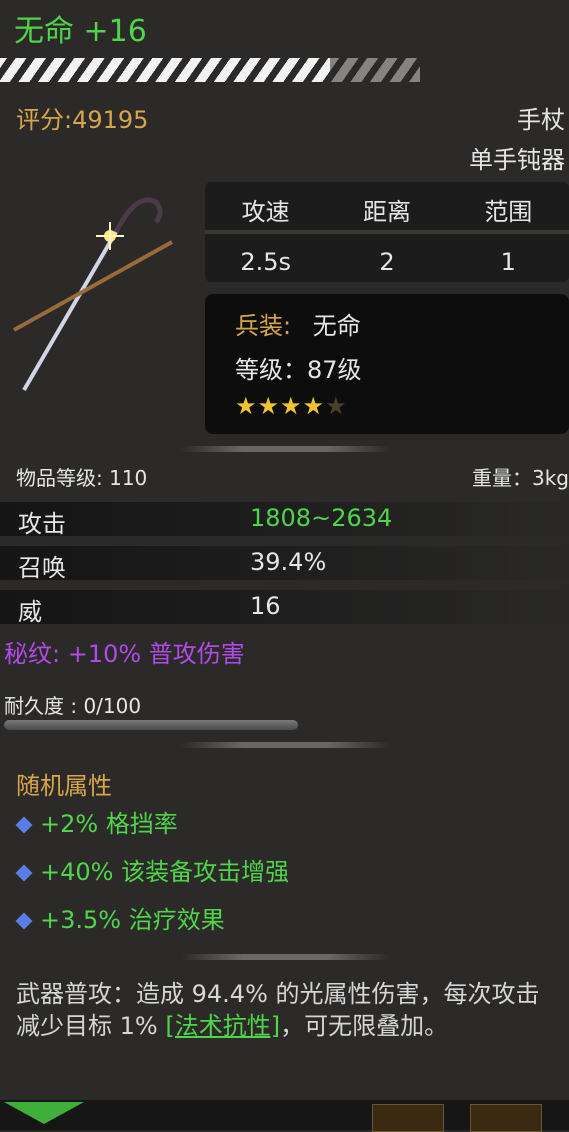  I want to click on random-attr-text: +3.5% 治疗效果, so click(132, 920).